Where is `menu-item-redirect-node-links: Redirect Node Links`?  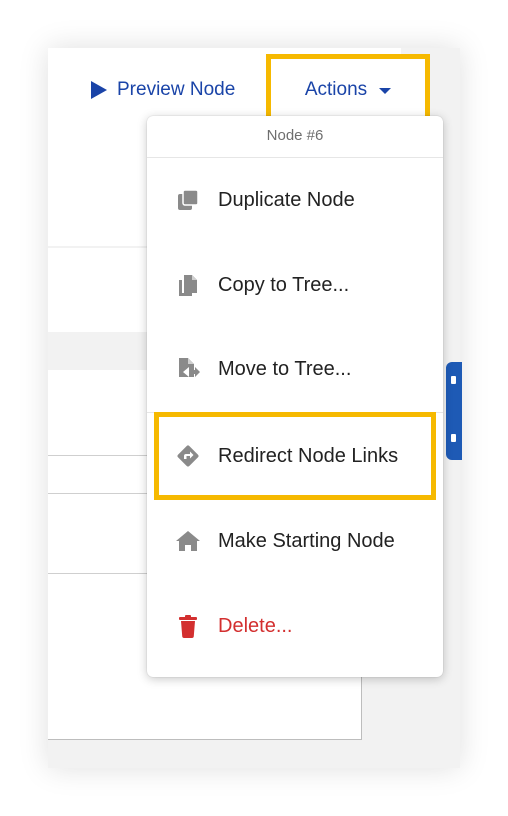
menu-item-redirect-node-links: Redirect Node Links is located at coordinates (295, 456).